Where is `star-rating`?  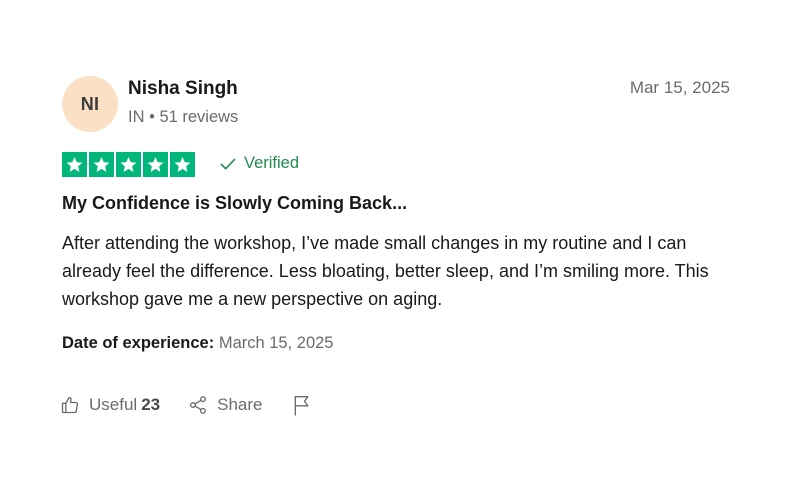
star-rating is located at coordinates (128, 164).